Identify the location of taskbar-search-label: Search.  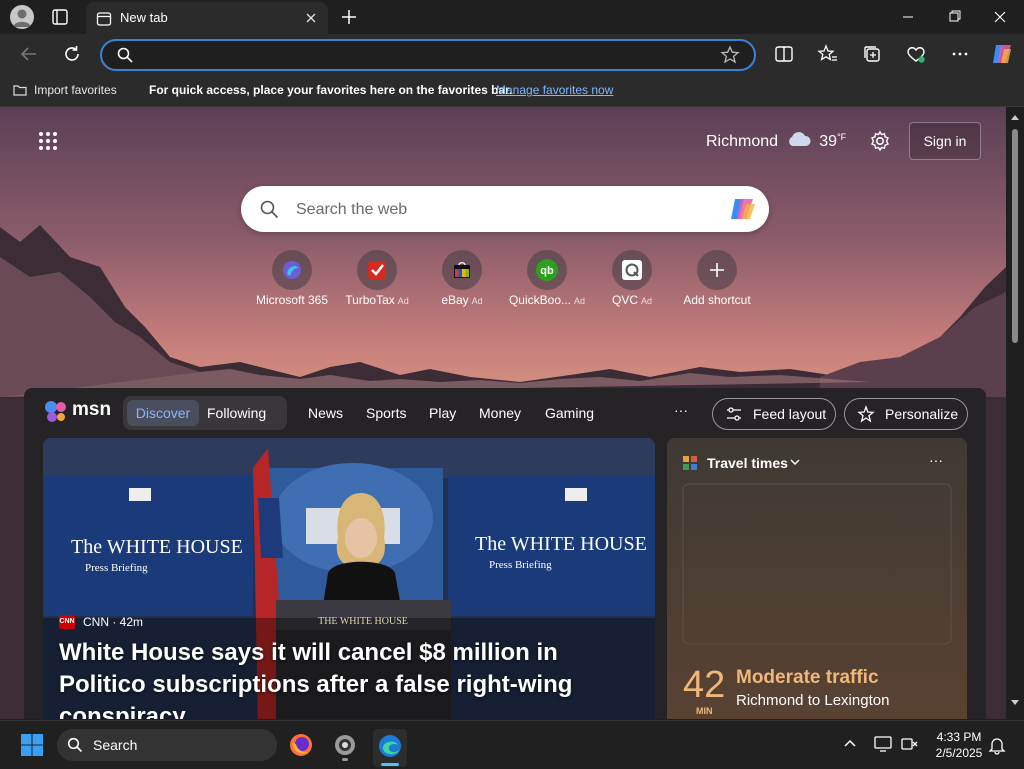
(115, 745).